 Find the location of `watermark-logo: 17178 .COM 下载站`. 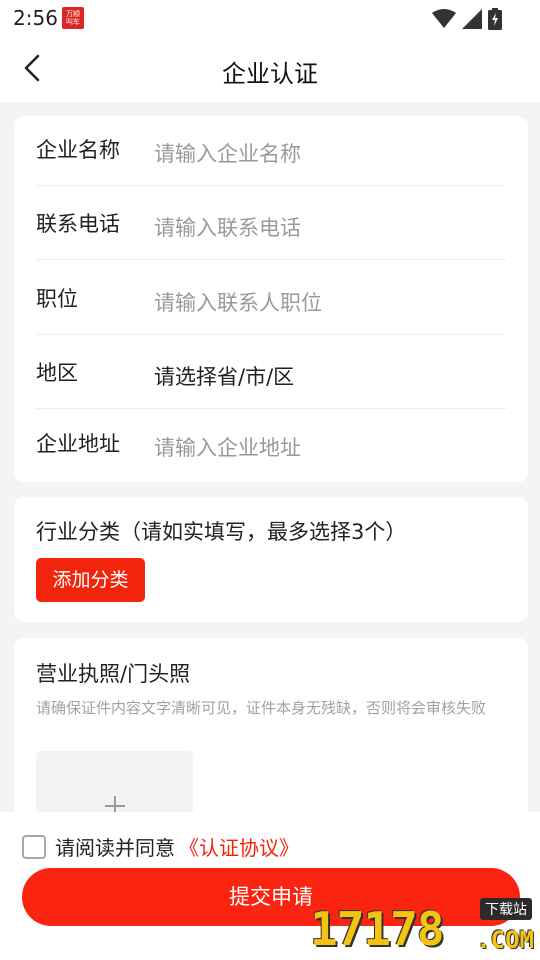

watermark-logo: 17178 .COM 下载站 is located at coordinates (423, 927).